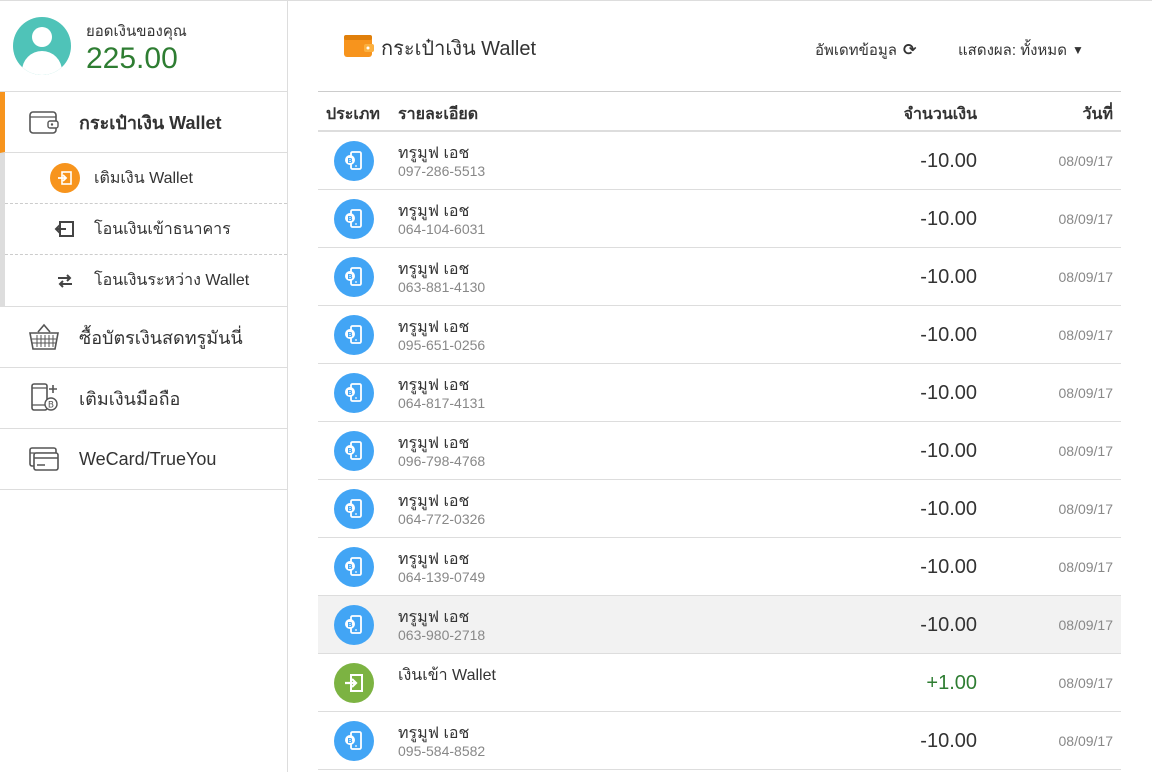 The width and height of the screenshot is (1152, 772). Describe the element at coordinates (719, 625) in the screenshot. I see `table-row: B ทรูมูฟ เอช 063-980-2718 -10.00 08/09/17` at that location.